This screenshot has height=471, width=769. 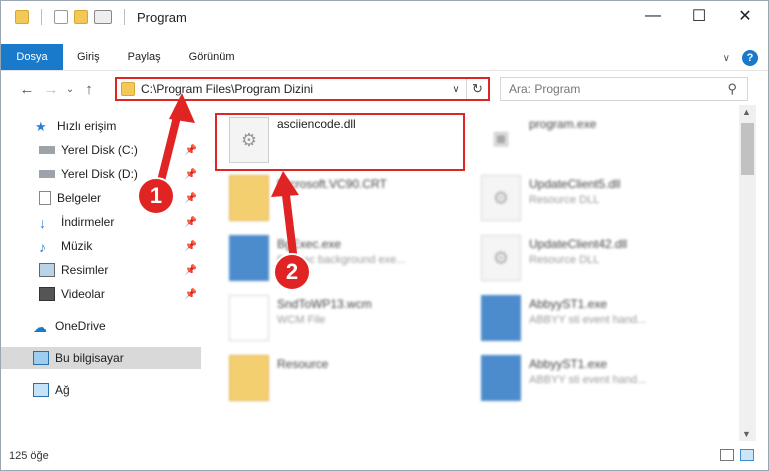 What do you see at coordinates (292, 272) in the screenshot?
I see `step-2-badge: 2` at bounding box center [292, 272].